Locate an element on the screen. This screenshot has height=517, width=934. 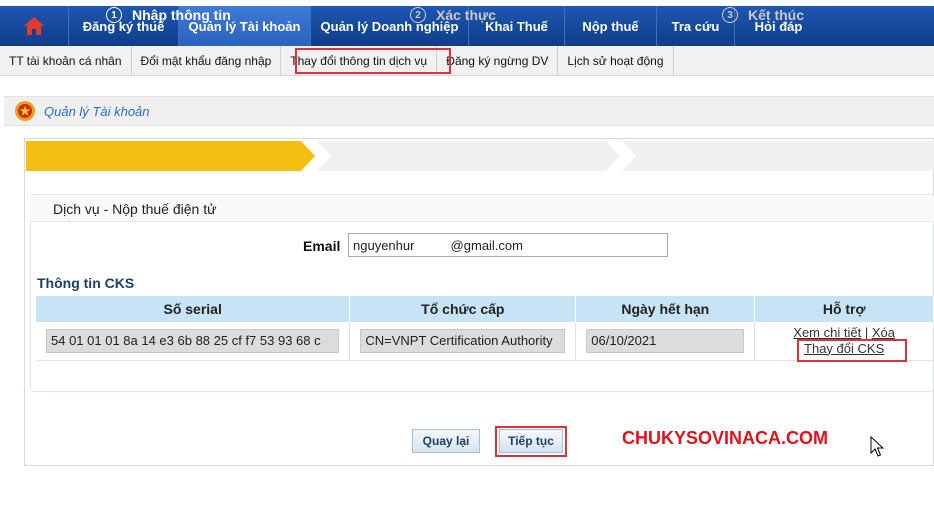
watermark-text: CHUKYSOVINACA.COM is located at coordinates (725, 438).